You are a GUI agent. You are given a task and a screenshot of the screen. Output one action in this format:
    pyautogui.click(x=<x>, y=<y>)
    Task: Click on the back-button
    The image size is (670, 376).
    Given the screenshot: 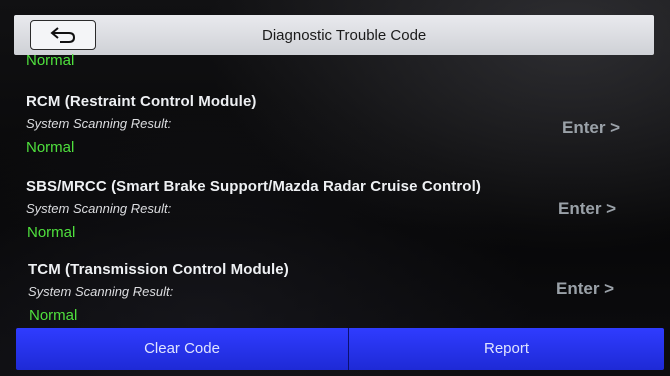 What is the action you would take?
    pyautogui.click(x=63, y=35)
    